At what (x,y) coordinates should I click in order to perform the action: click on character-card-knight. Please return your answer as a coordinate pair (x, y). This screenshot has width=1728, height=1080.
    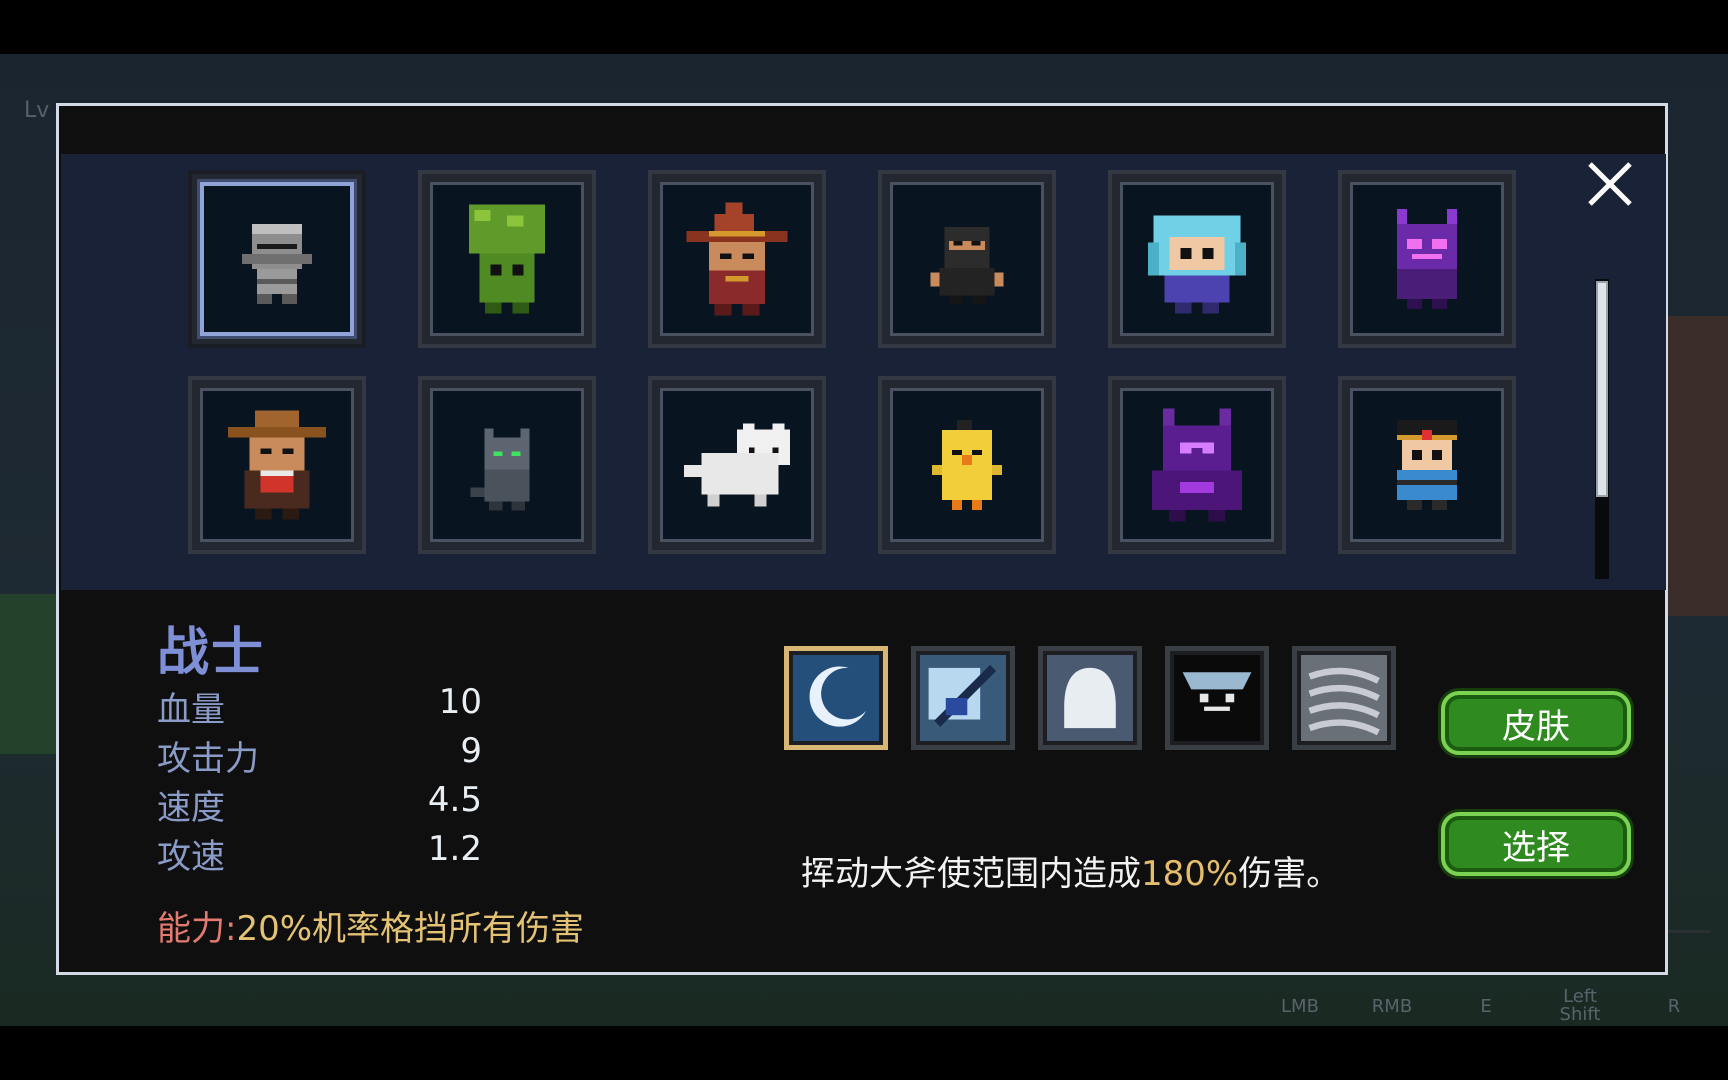
    Looking at the image, I should click on (277, 259).